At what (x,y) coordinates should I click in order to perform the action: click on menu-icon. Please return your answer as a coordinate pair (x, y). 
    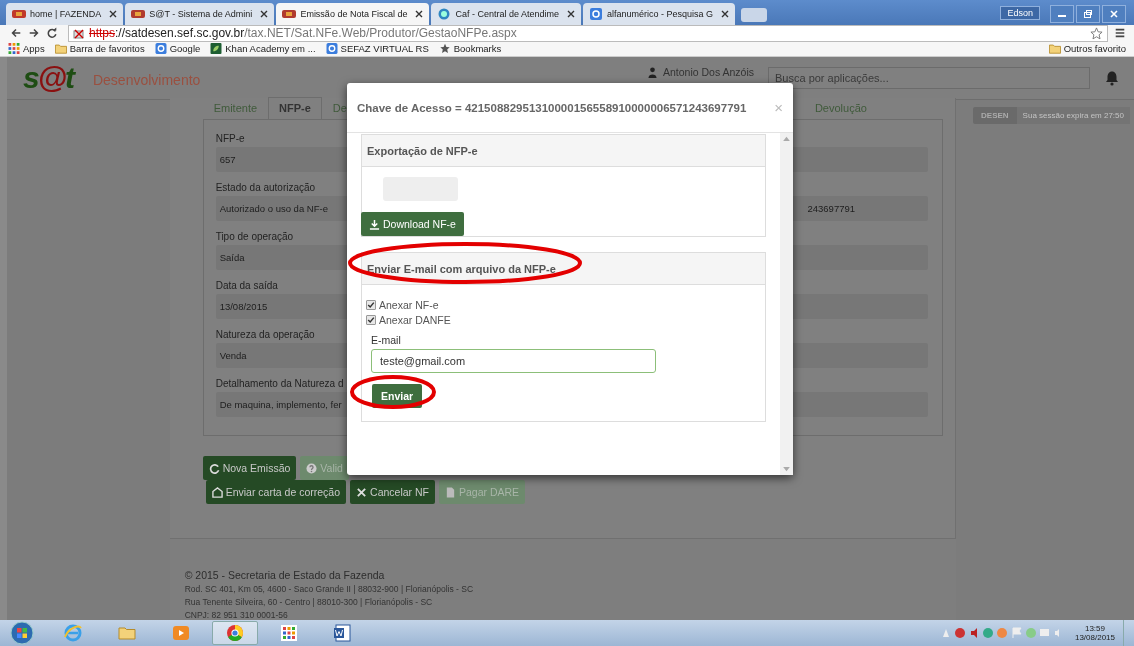
    Looking at the image, I should click on (1120, 33).